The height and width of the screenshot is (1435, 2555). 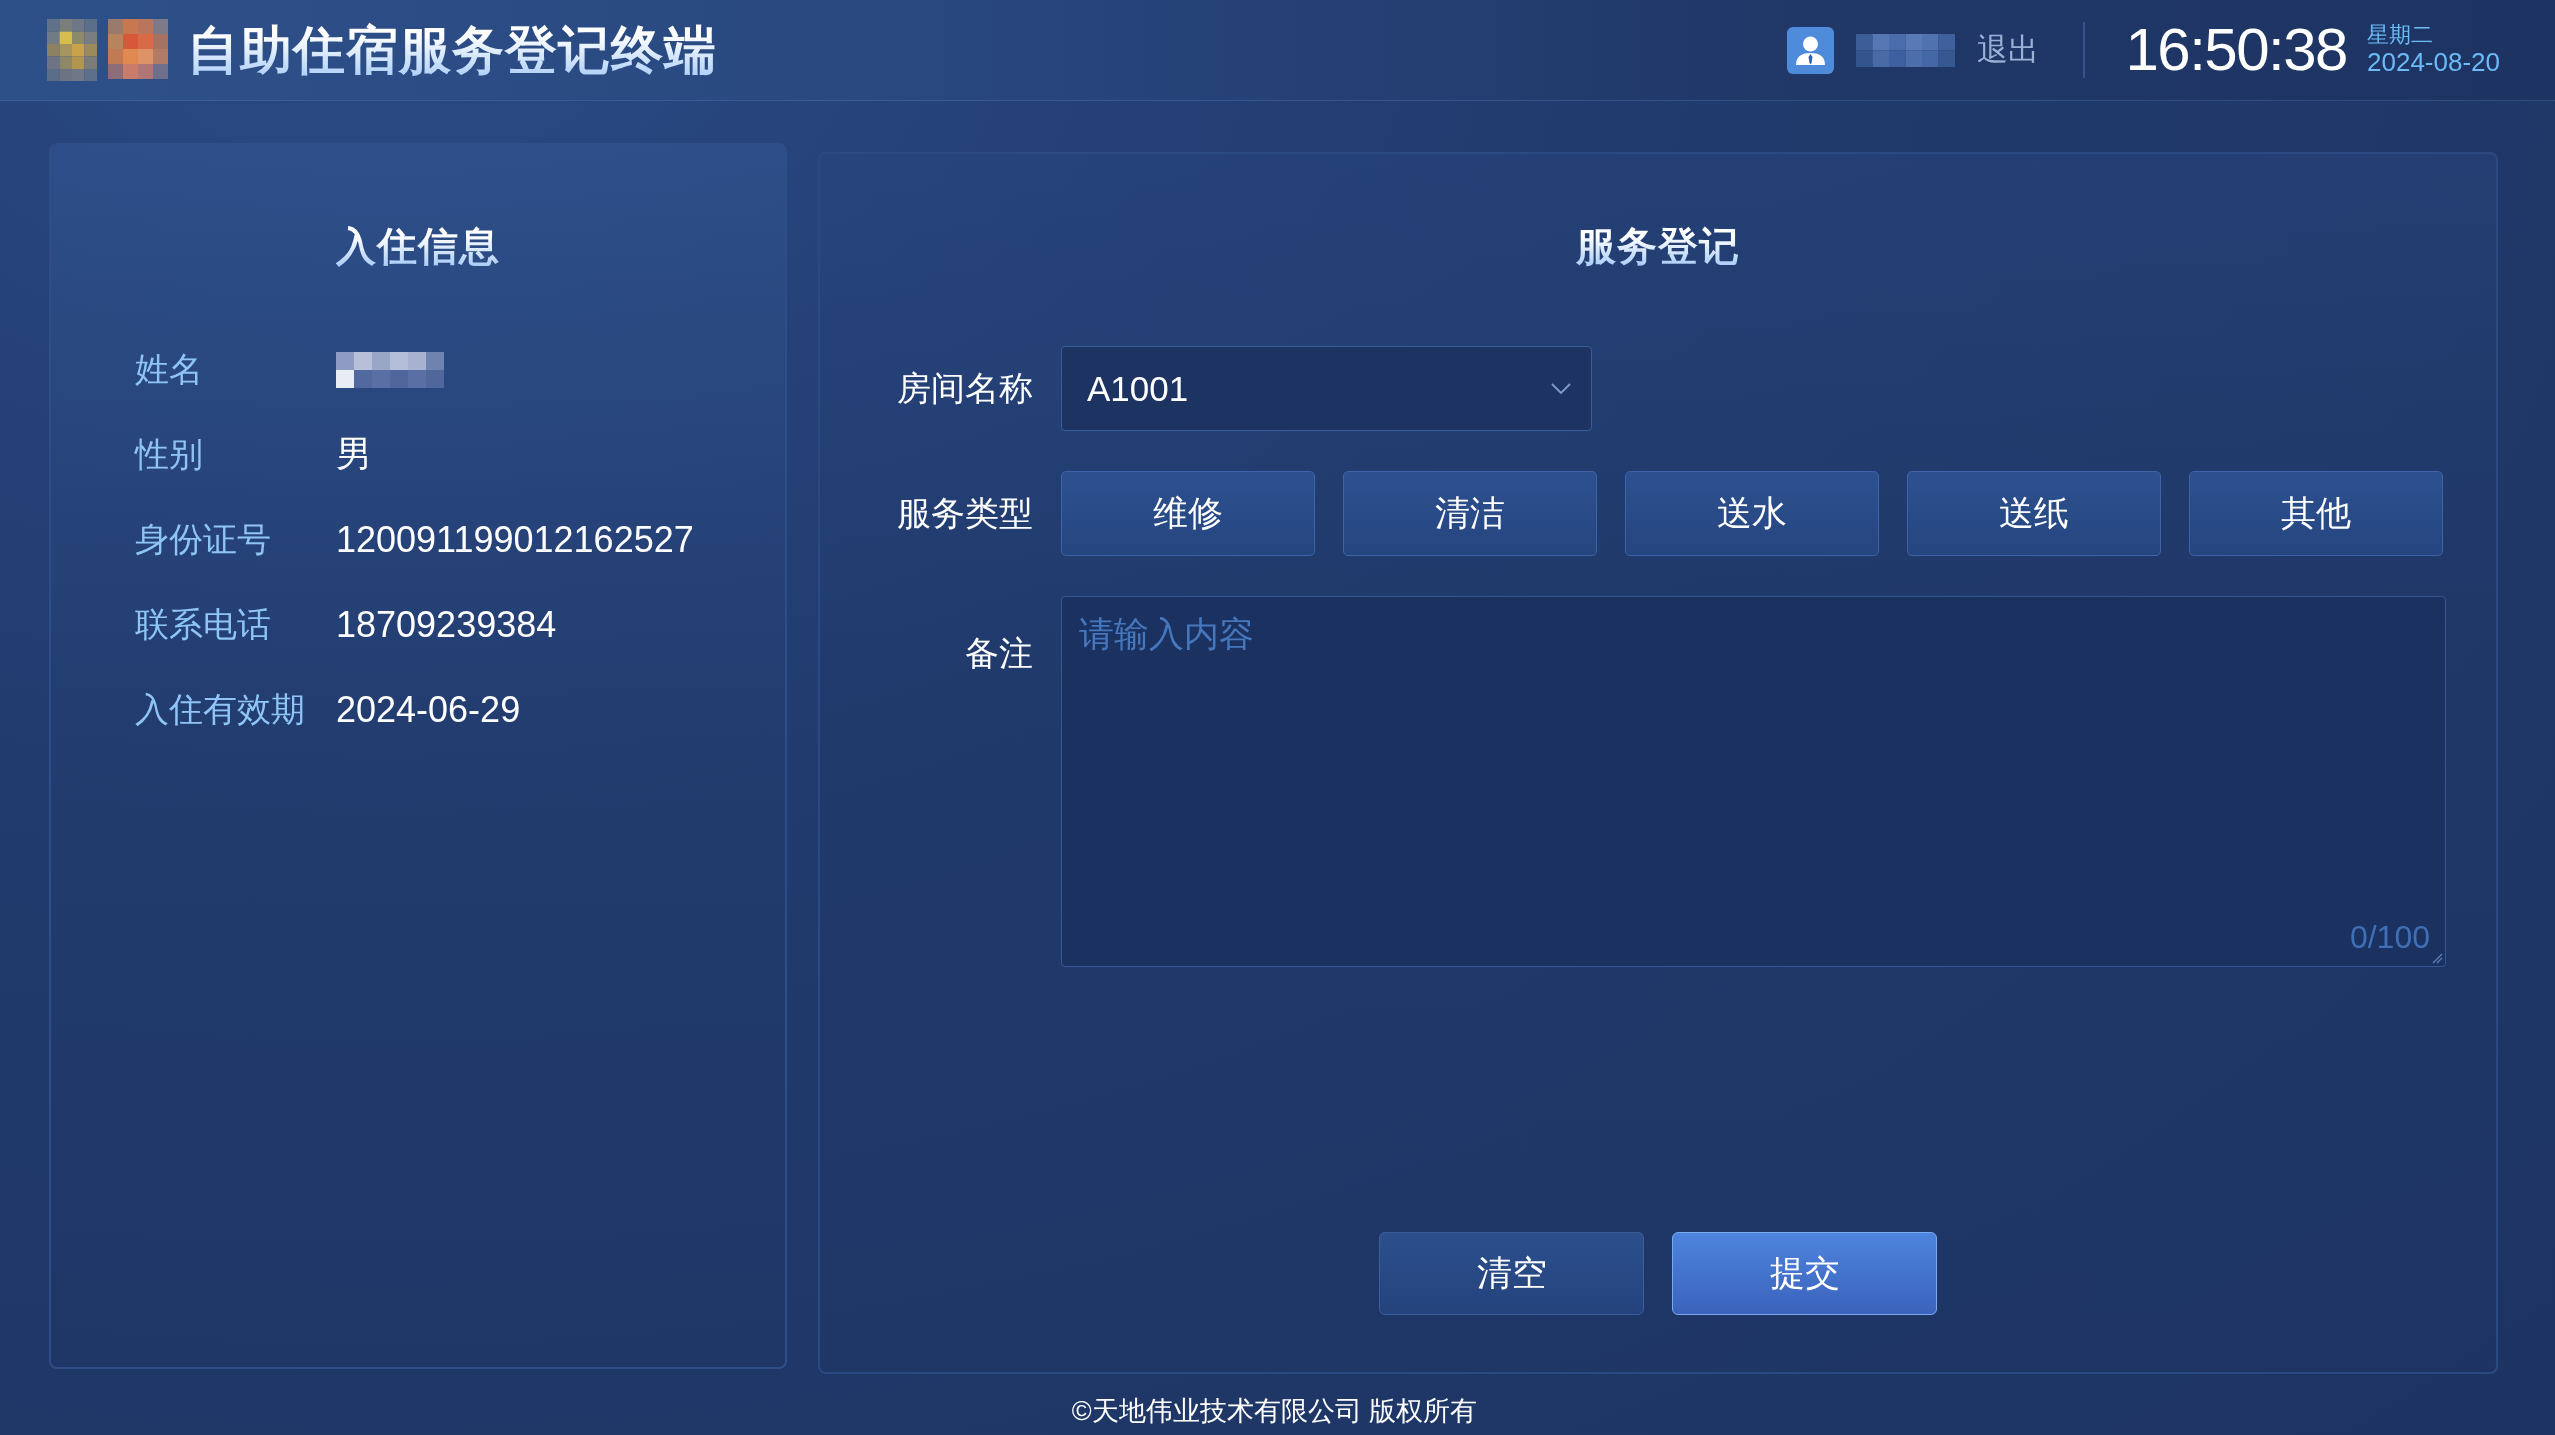 What do you see at coordinates (1804, 1273) in the screenshot?
I see `submit-button: 提交` at bounding box center [1804, 1273].